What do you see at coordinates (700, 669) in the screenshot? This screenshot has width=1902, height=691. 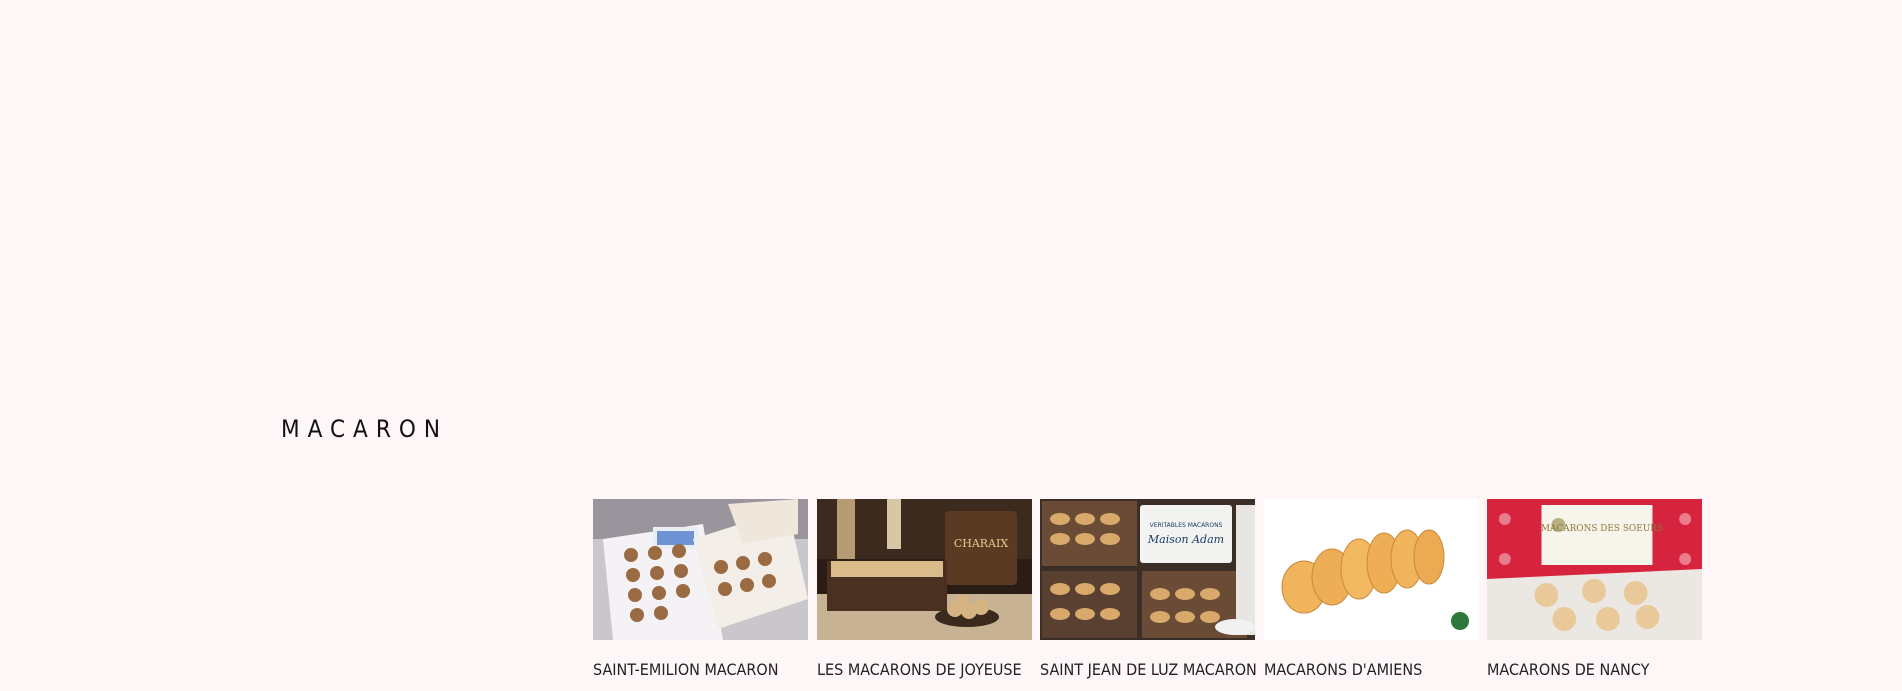 I see `product-label: SAINT-EMILION MACARON` at bounding box center [700, 669].